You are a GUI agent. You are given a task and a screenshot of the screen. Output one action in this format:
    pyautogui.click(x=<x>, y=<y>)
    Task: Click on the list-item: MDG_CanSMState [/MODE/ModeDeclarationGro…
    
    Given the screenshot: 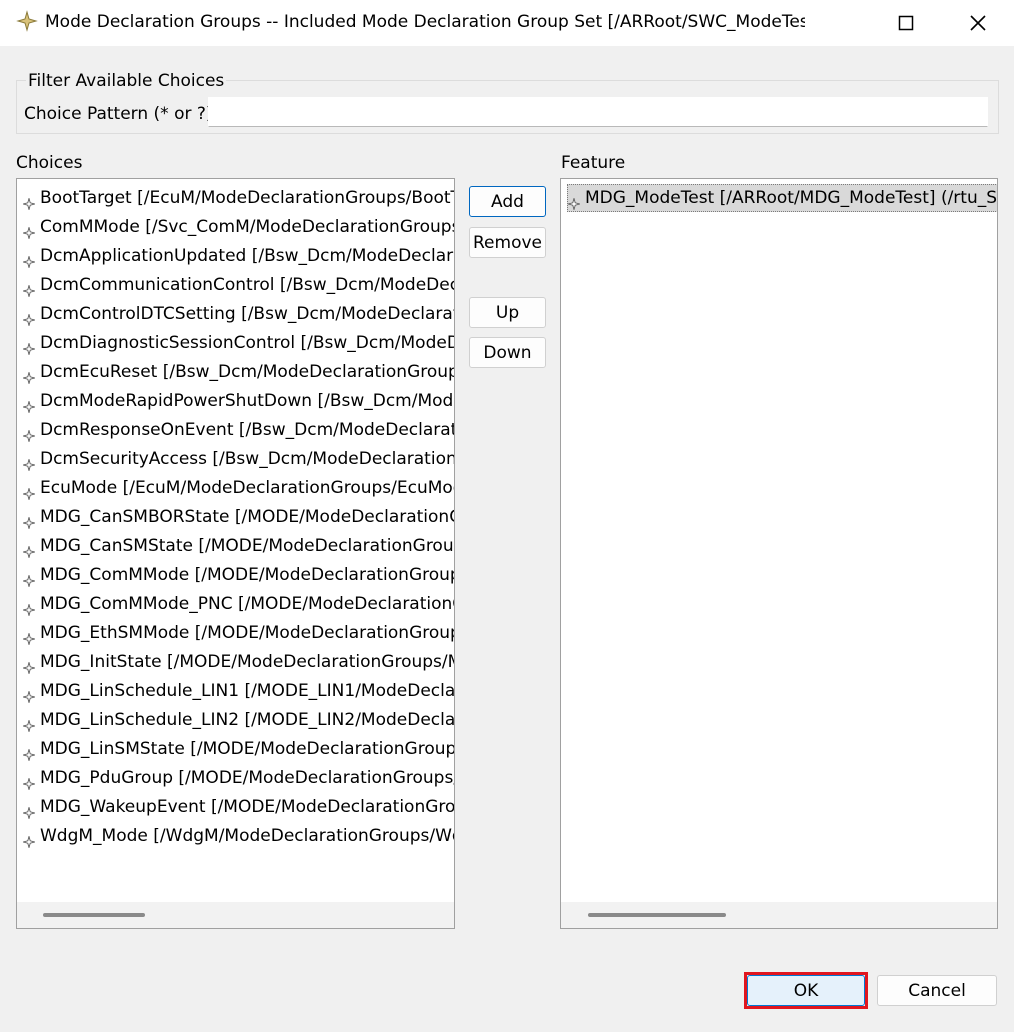 What is the action you would take?
    pyautogui.click(x=237, y=546)
    